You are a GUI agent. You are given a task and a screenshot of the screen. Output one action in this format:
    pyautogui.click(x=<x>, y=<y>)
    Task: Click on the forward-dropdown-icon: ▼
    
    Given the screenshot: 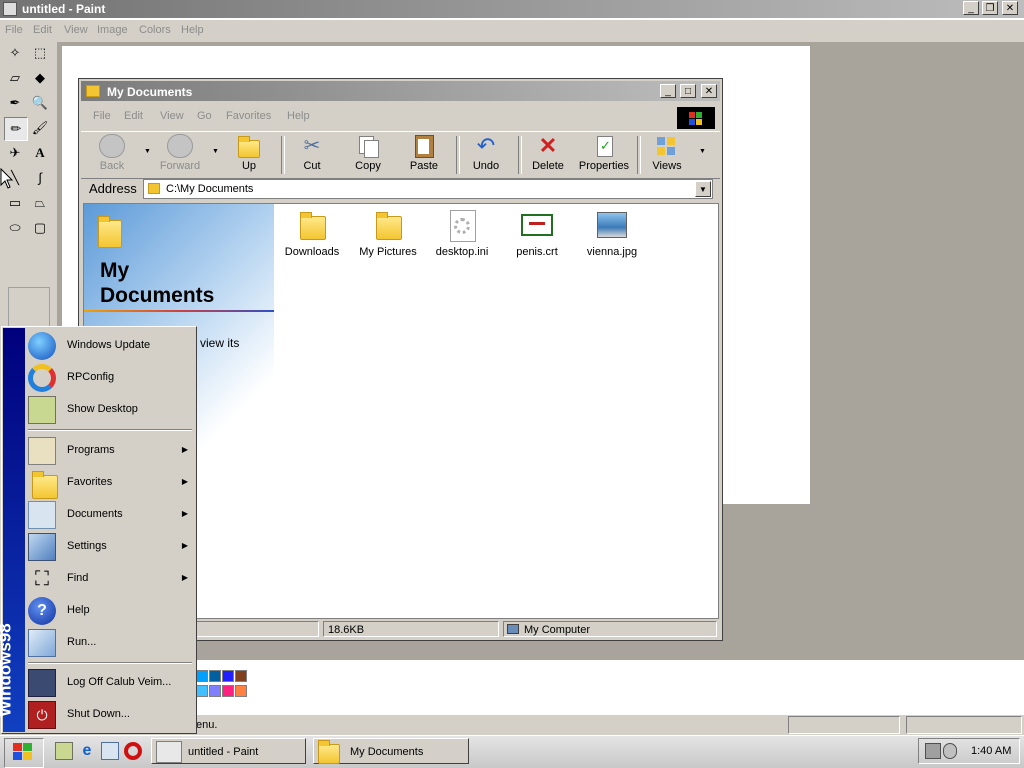 What is the action you would take?
    pyautogui.click(x=215, y=151)
    